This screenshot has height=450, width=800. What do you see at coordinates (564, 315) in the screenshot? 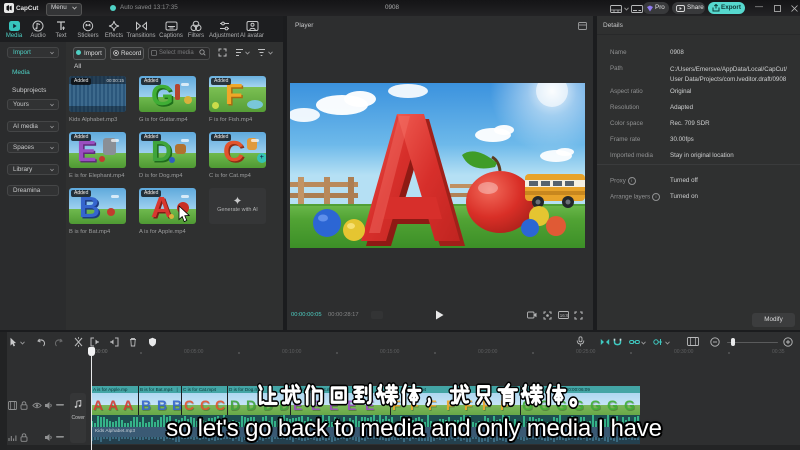
I see `svg-text: 16:9` at bounding box center [564, 315].